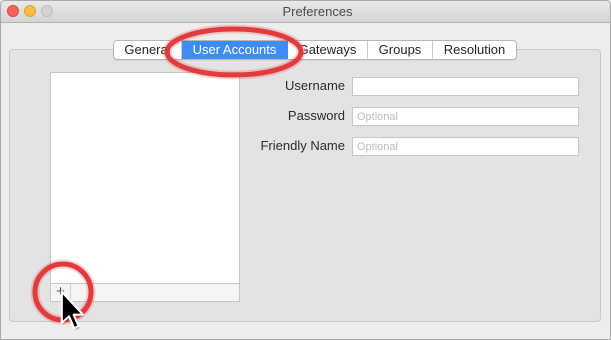 The width and height of the screenshot is (611, 340). What do you see at coordinates (465, 146) in the screenshot?
I see `friendly-name-field` at bounding box center [465, 146].